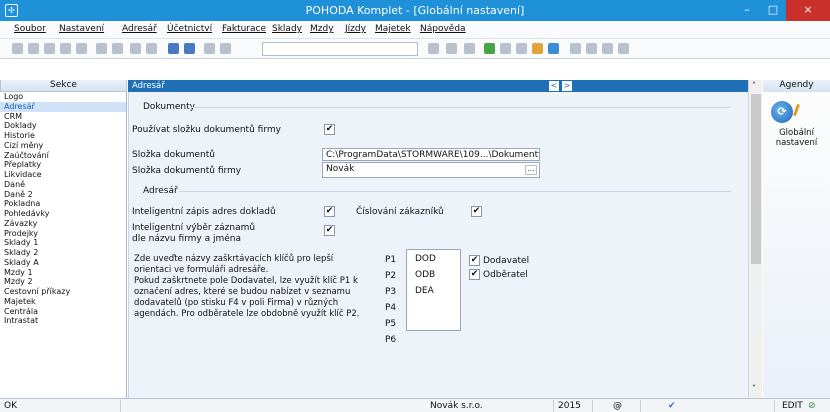 This screenshot has width=830, height=412. Describe the element at coordinates (474, 274) in the screenshot. I see `odberatel-checkbox: ✔` at that location.